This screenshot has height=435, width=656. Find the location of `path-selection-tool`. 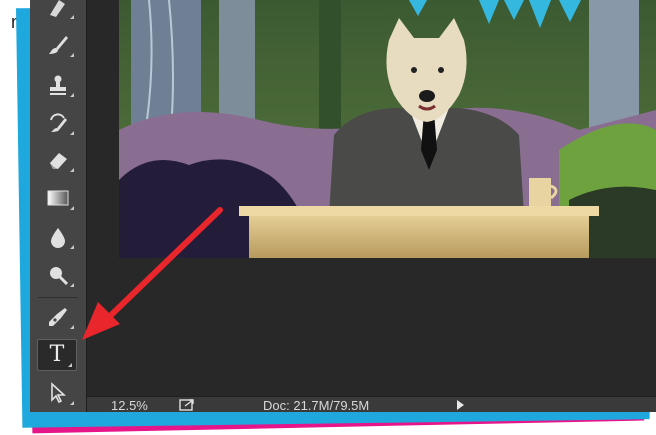

path-selection-tool is located at coordinates (58, 393).